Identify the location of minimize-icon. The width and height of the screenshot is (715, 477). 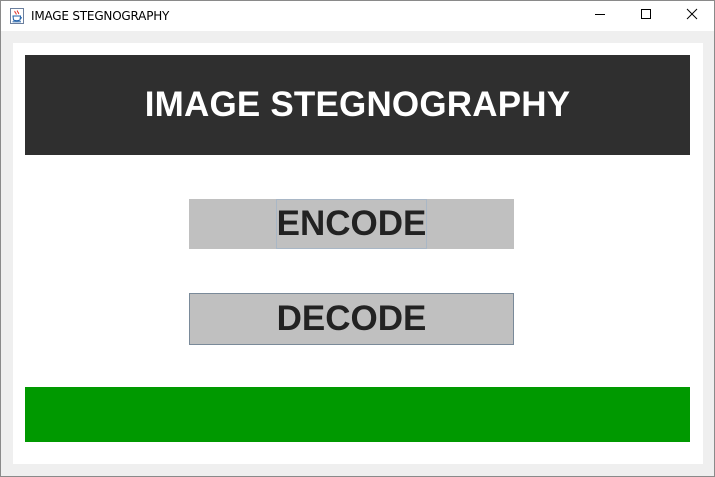
(600, 16).